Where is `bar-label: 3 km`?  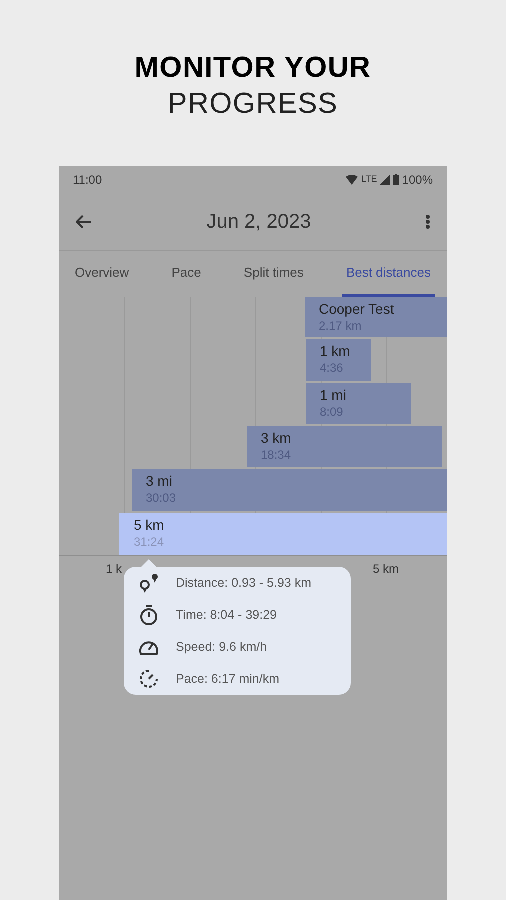
bar-label: 3 km is located at coordinates (276, 438).